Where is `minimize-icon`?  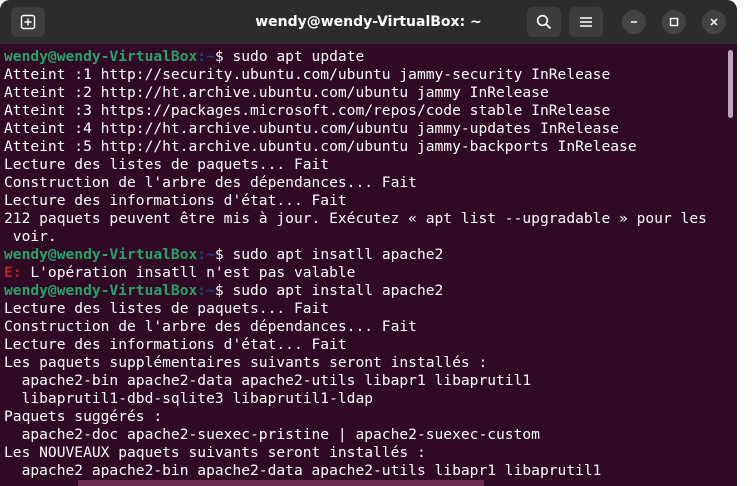
minimize-icon is located at coordinates (634, 22).